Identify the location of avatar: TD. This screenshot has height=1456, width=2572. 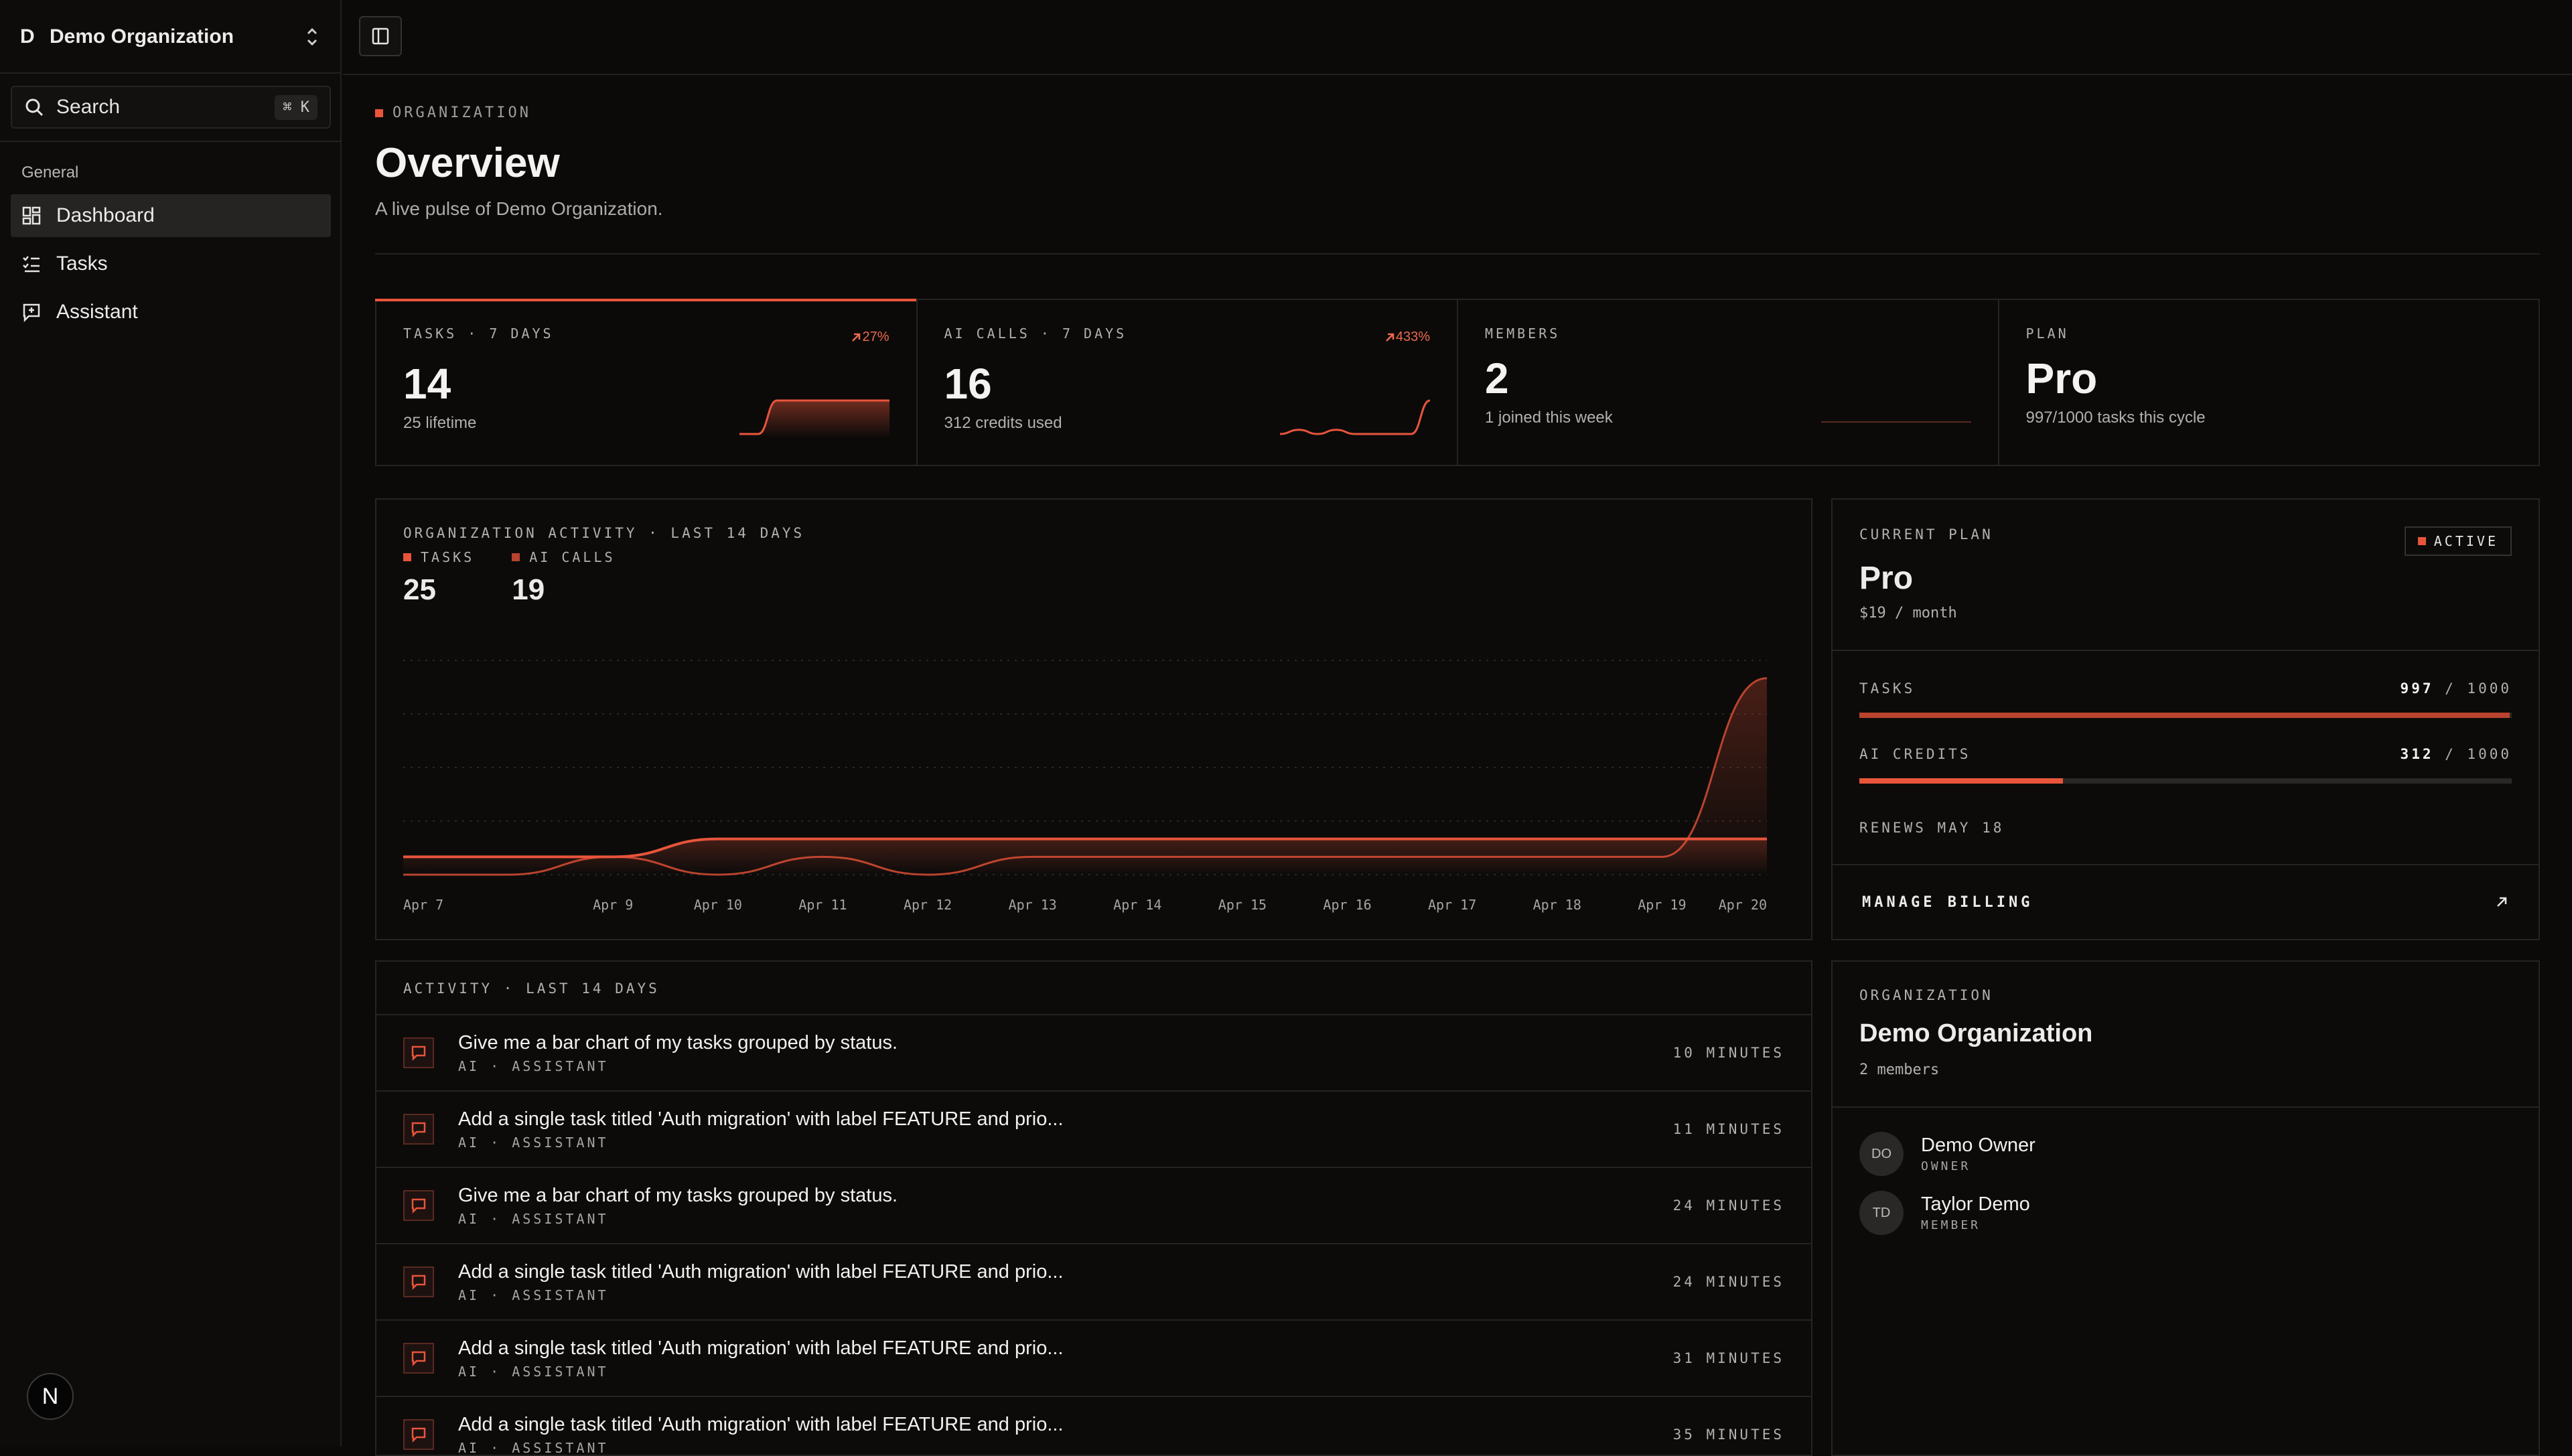
(1882, 1213).